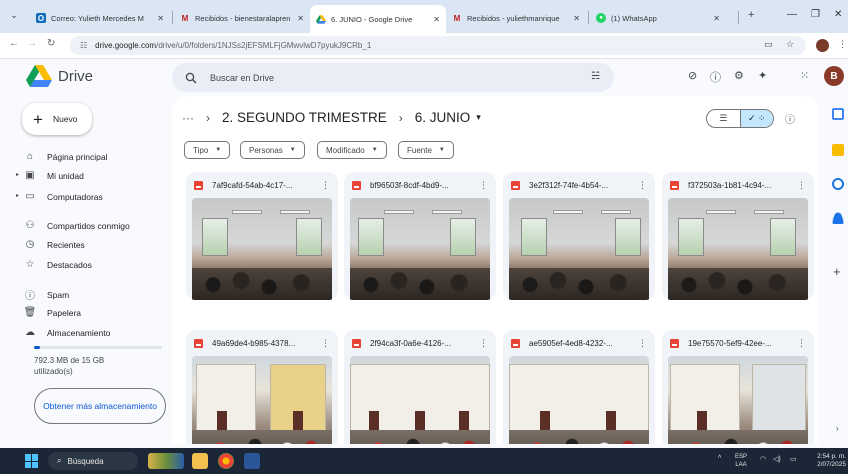 The image size is (848, 474). Describe the element at coordinates (63, 196) in the screenshot. I see `sidebar-item-computers: ▭ Computadoras` at that location.